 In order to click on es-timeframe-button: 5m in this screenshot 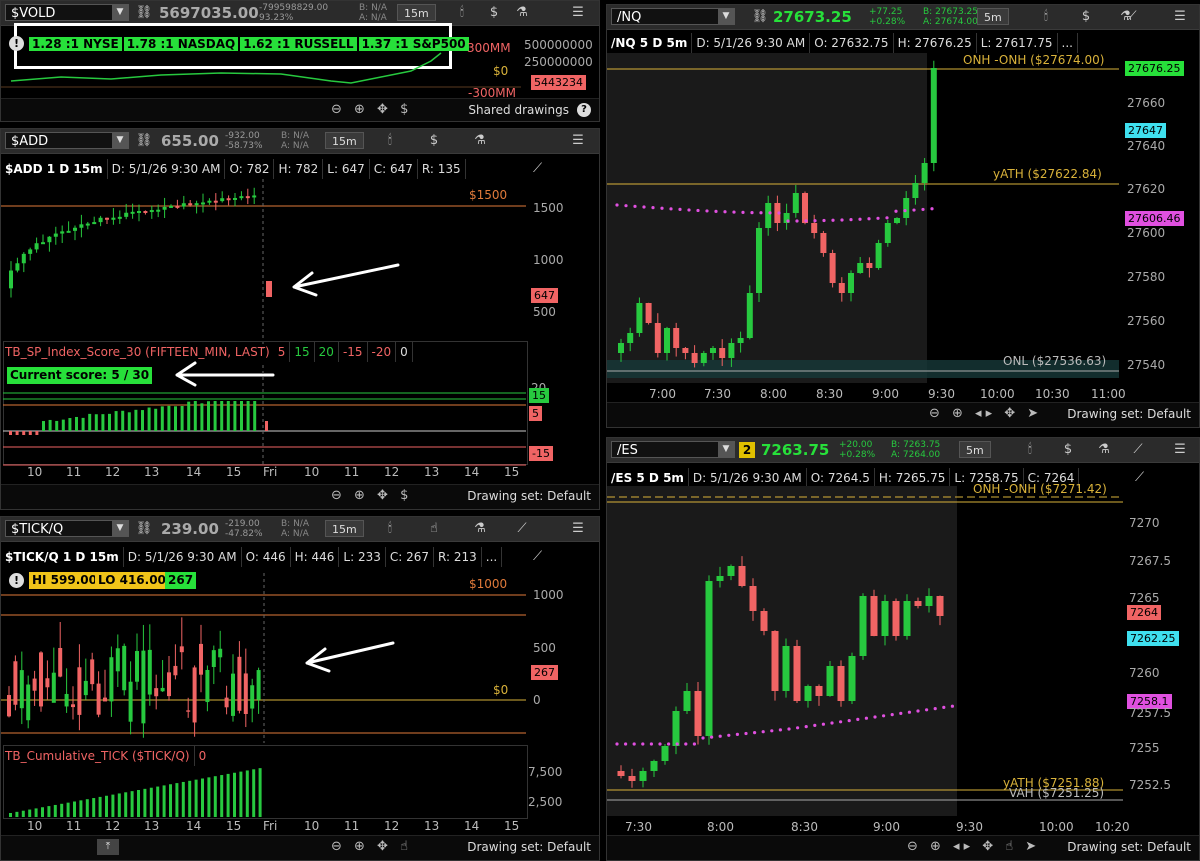, I will do `click(975, 449)`.